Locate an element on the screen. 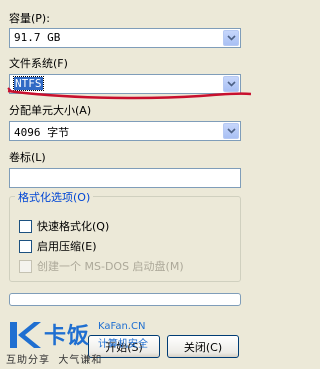 The height and width of the screenshot is (369, 320). format-options-title: 格式化选项(O) is located at coordinates (54, 197).